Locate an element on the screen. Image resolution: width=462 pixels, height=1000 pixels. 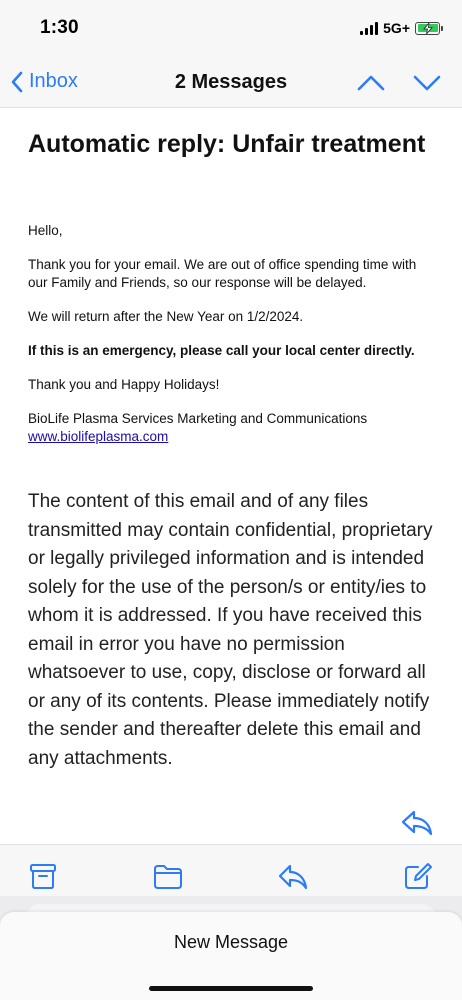
inline-reply-button is located at coordinates (417, 822).